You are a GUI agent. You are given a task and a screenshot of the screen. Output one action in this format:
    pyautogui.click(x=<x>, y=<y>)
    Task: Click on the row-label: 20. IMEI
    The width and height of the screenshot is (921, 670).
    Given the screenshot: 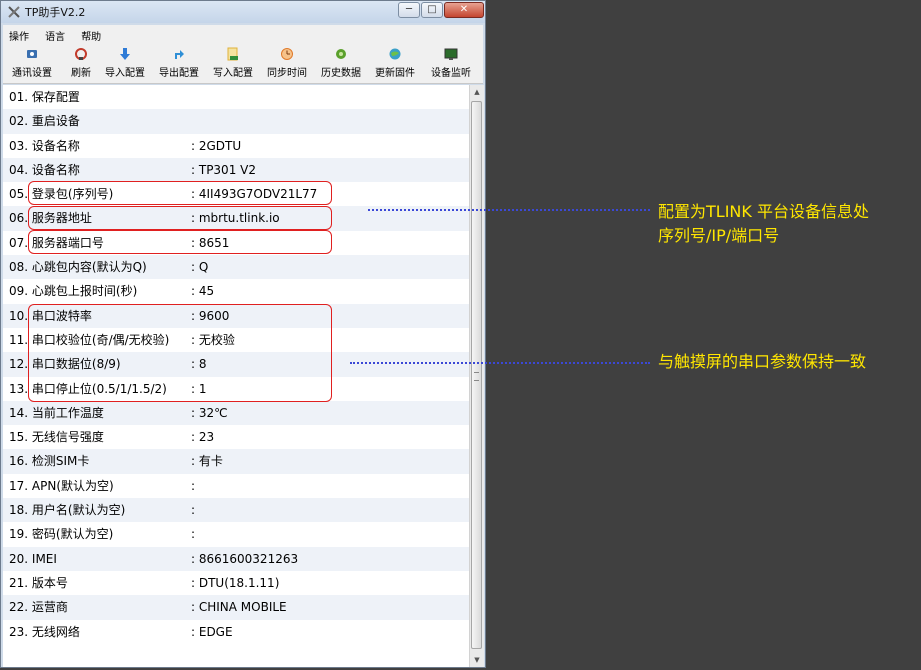 What is the action you would take?
    pyautogui.click(x=33, y=558)
    